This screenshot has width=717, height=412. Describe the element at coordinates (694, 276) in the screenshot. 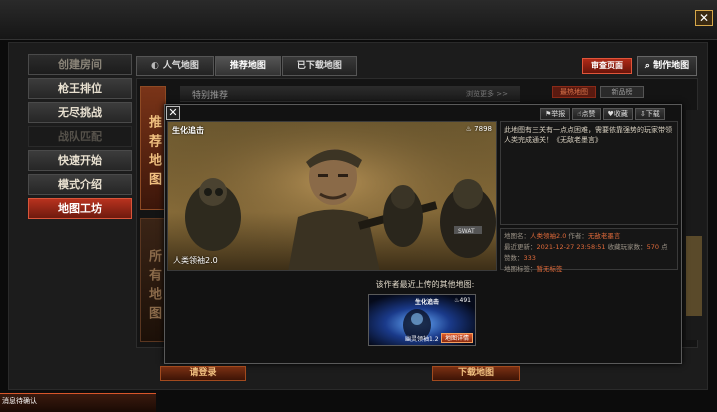

I see `background-strip` at that location.